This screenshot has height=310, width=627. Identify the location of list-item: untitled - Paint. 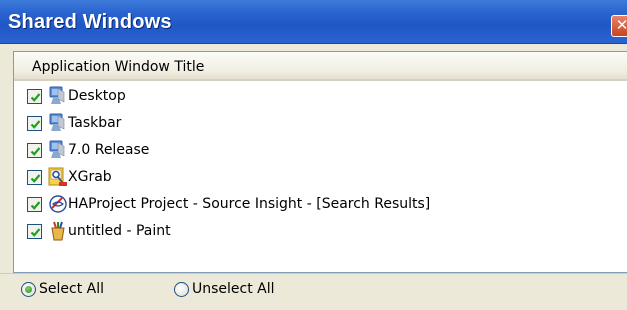
(320, 233).